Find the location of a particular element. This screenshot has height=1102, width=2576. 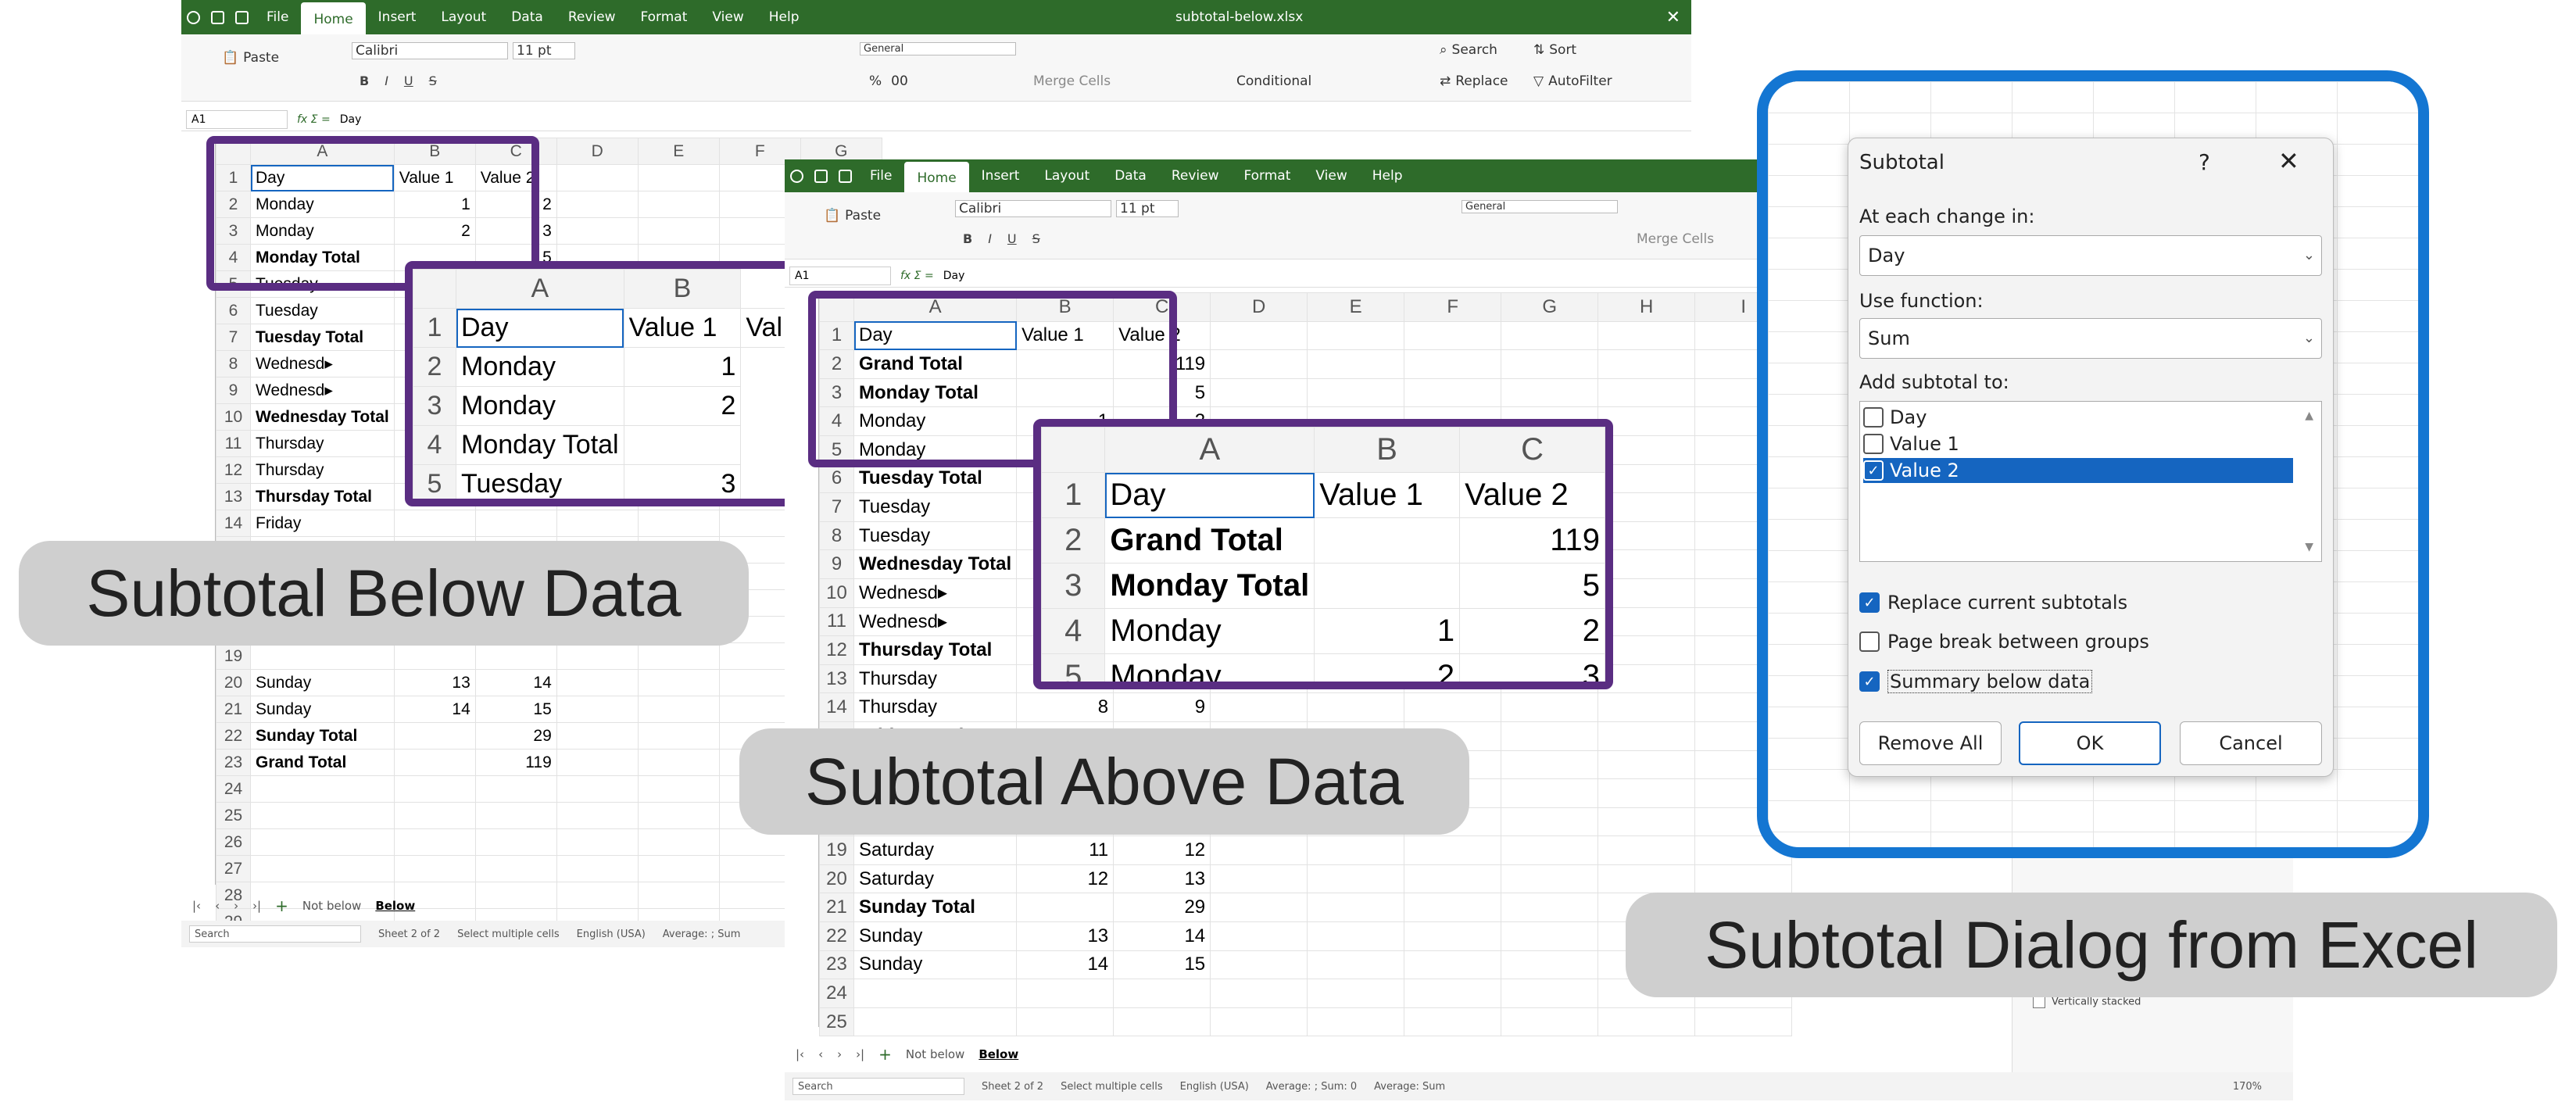

row-header: 7 is located at coordinates (836, 507).